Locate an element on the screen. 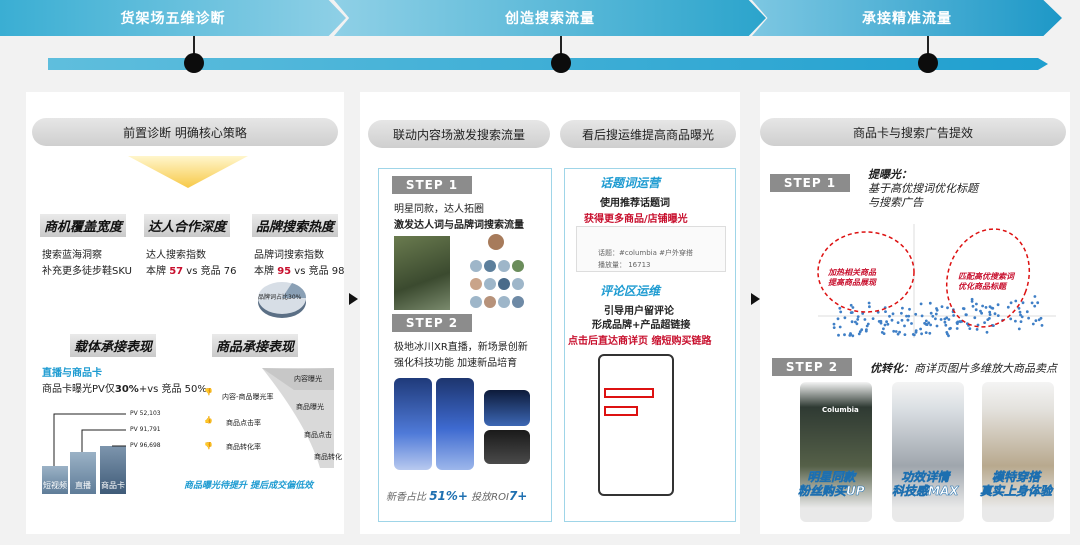 This screenshot has width=1080, height=545. carrier-sub: 直播与商品卡 is located at coordinates (72, 373).